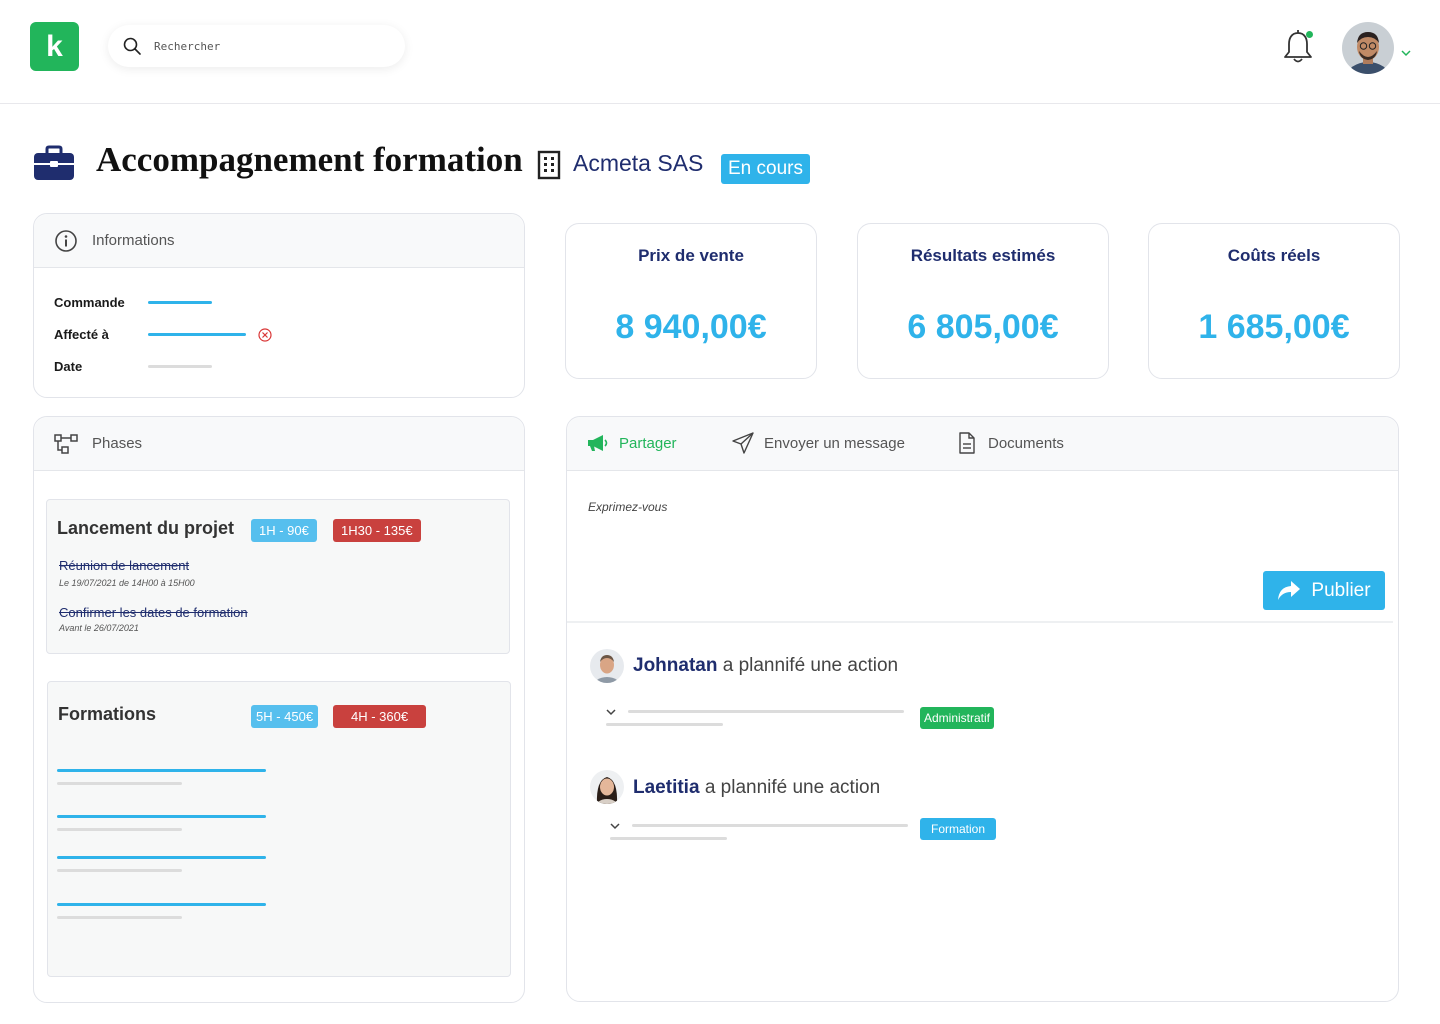 The height and width of the screenshot is (1024, 1440). Describe the element at coordinates (1341, 590) in the screenshot. I see `publish-label: Publier` at that location.